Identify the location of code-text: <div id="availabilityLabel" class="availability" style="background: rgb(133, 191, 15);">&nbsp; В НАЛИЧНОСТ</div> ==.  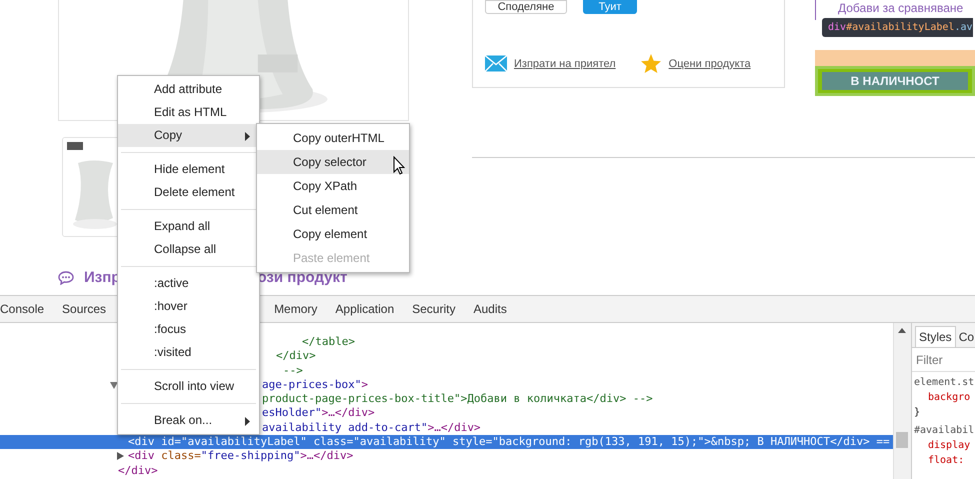
(509, 441).